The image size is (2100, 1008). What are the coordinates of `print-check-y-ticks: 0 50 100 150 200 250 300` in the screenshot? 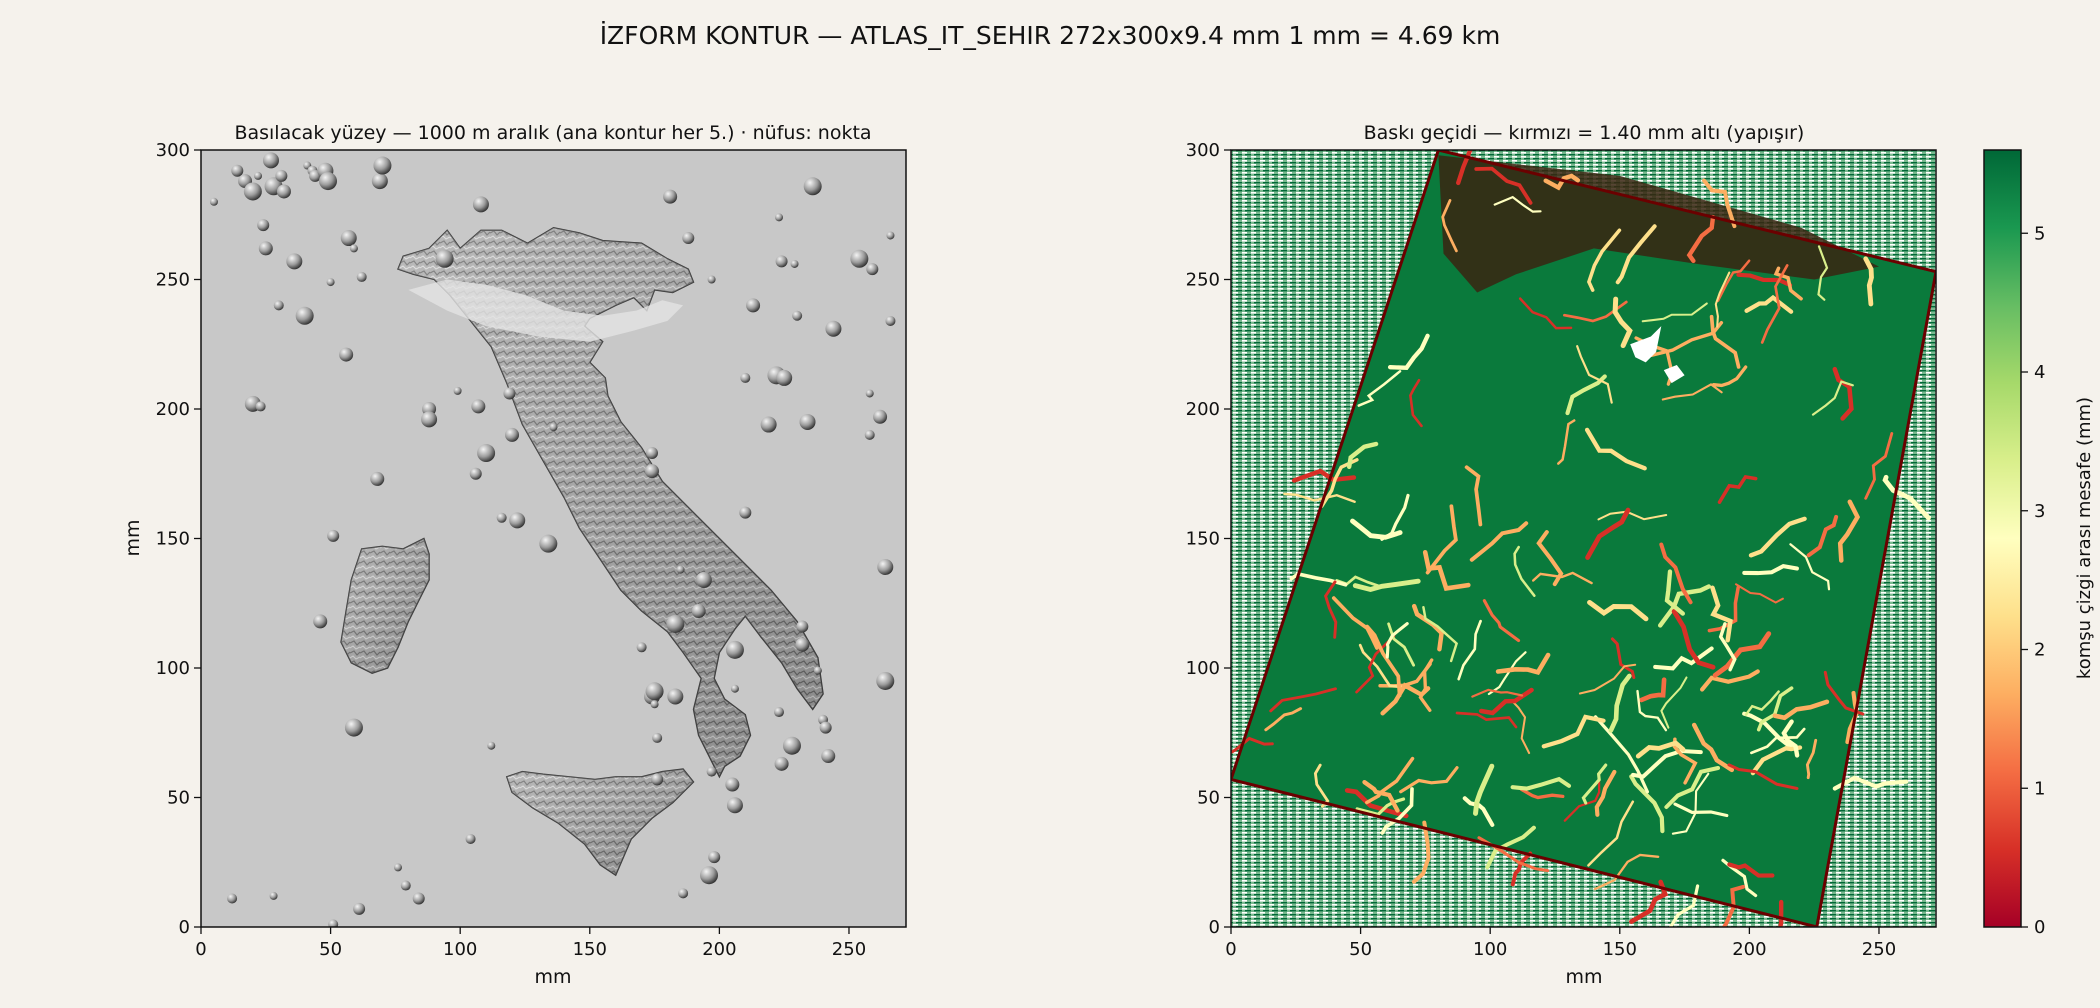 It's located at (1208, 539).